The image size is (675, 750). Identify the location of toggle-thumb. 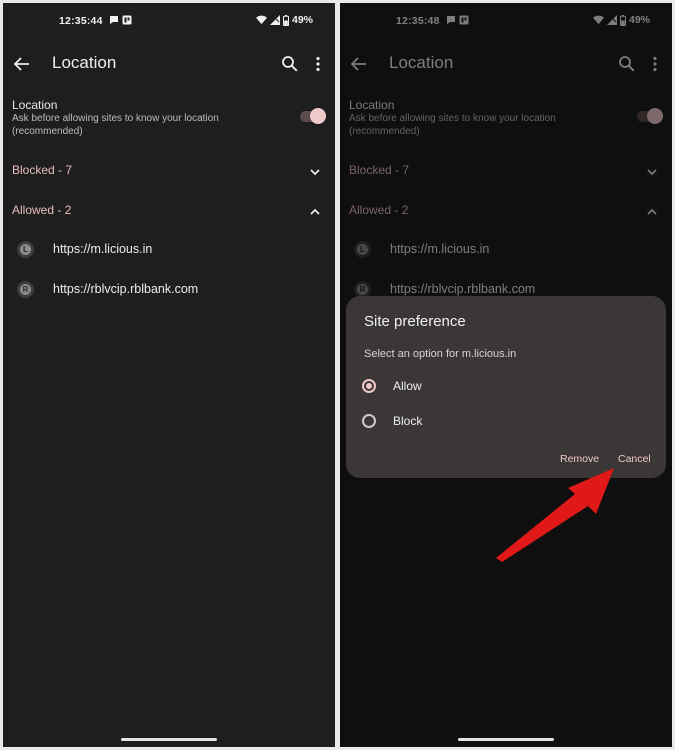
(318, 116).